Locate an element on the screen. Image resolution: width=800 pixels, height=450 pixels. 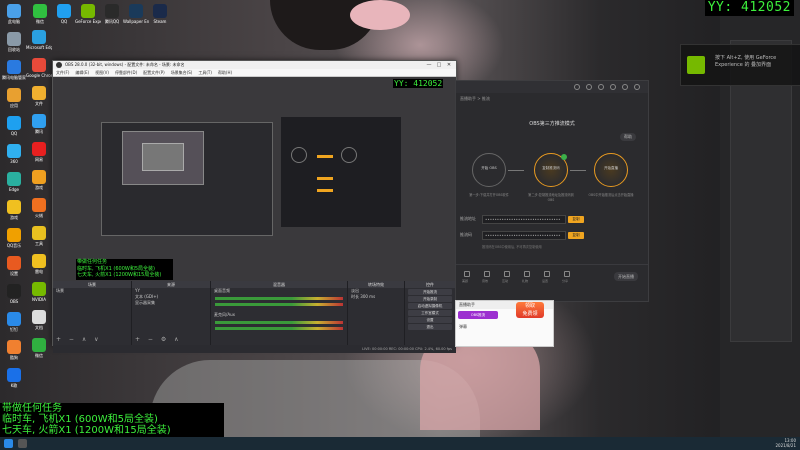
desktop-shortcut: 文件 is located at coordinates (39, 99).